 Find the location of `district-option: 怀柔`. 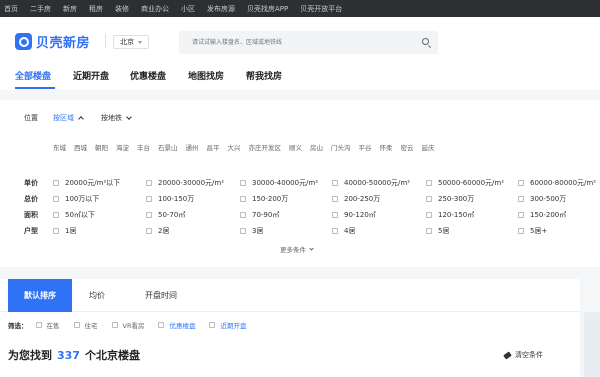

district-option: 怀柔 is located at coordinates (386, 147).